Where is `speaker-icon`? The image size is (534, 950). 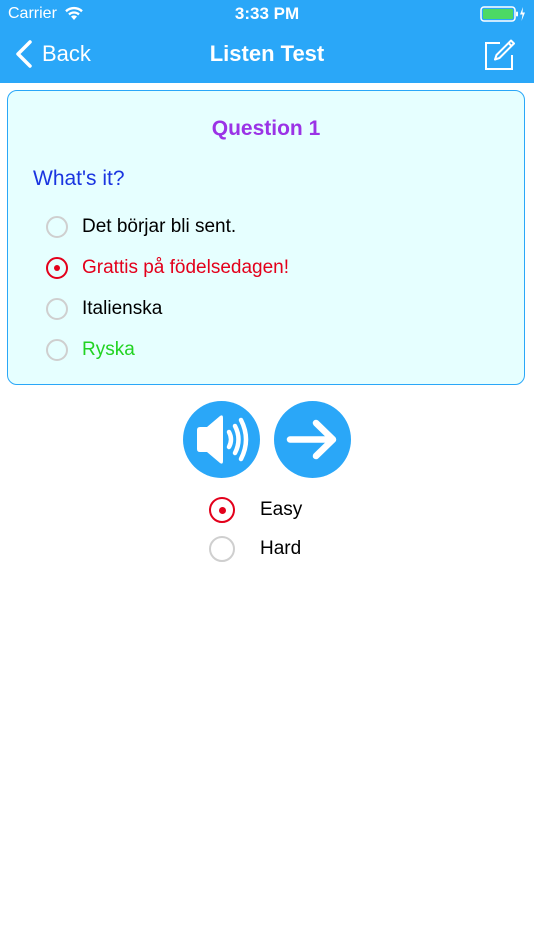 speaker-icon is located at coordinates (223, 439).